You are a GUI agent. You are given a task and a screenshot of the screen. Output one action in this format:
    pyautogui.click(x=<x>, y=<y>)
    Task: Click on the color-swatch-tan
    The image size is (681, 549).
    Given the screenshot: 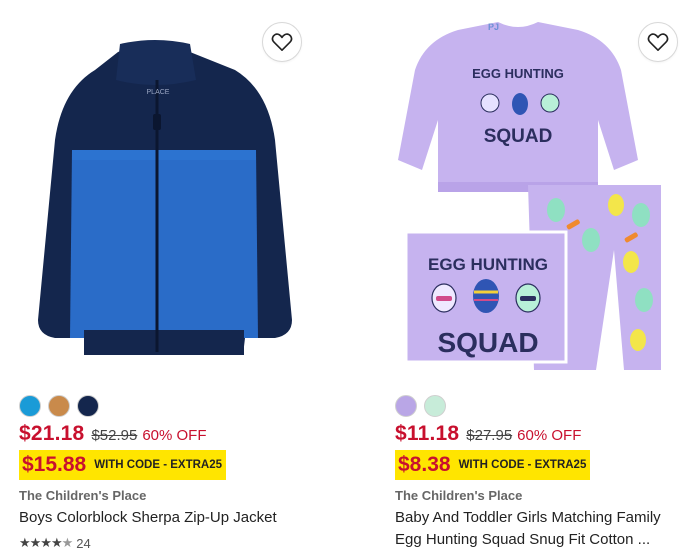 What is the action you would take?
    pyautogui.click(x=59, y=406)
    